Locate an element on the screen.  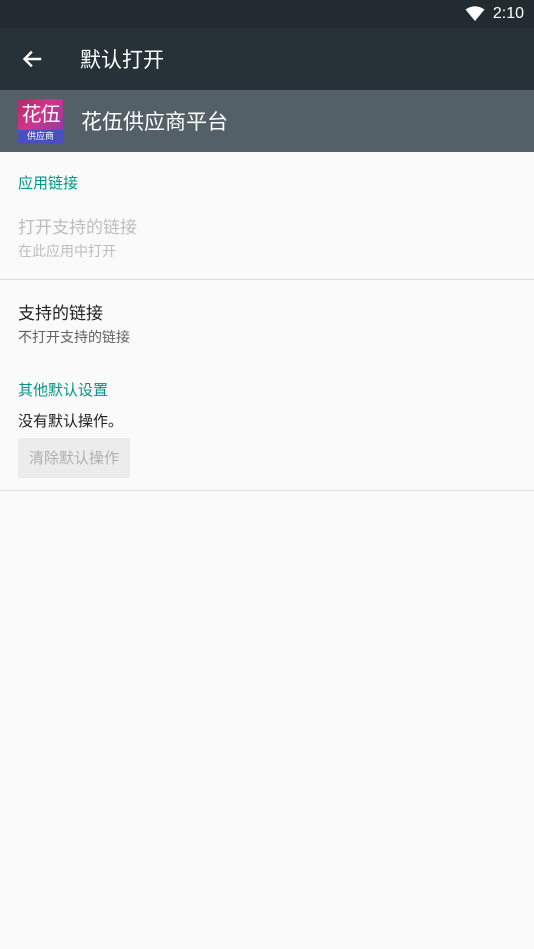
supported-links-summary: 不打开支持的链接 is located at coordinates (74, 338).